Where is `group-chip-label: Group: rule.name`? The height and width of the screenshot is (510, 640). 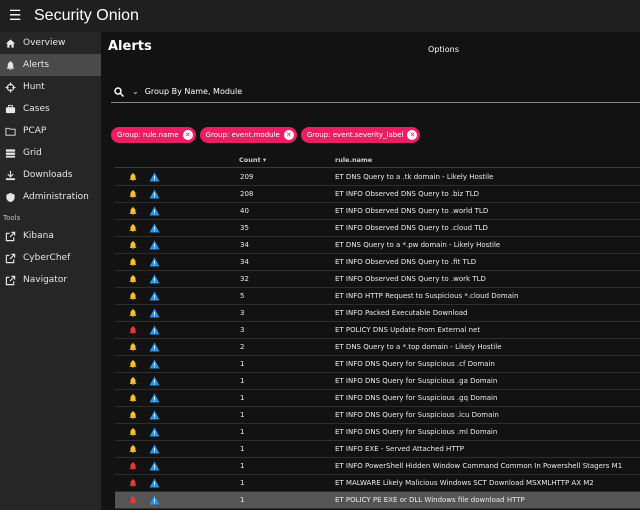
group-chip-label: Group: rule.name is located at coordinates (148, 135).